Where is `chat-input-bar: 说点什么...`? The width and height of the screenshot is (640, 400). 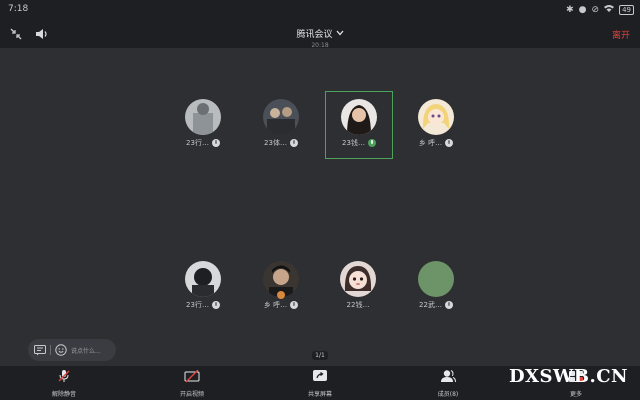
chat-input-bar: 说点什么... is located at coordinates (72, 350).